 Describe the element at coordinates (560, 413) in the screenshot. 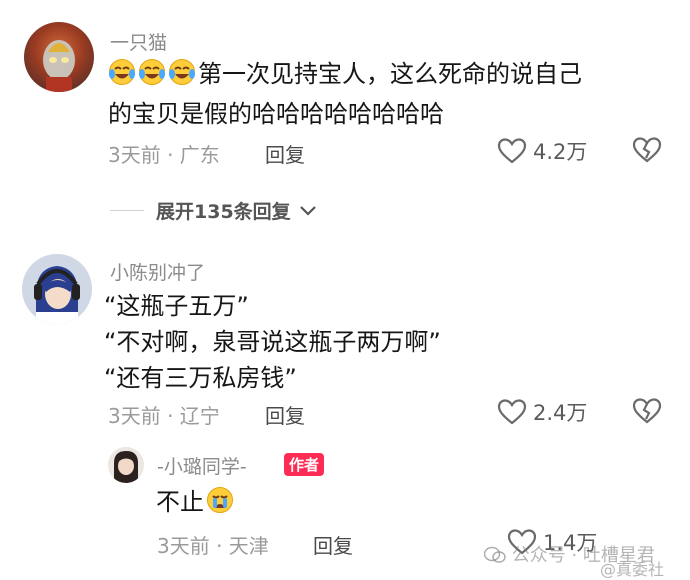

I see `like-count: 2.4万` at that location.